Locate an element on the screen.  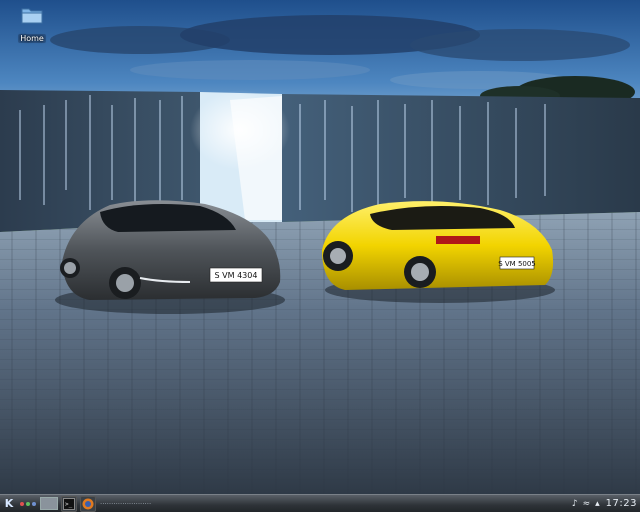
taskbar: K >_ ······················· ♪ ≈ ▴ 17:23 is located at coordinates (320, 503).